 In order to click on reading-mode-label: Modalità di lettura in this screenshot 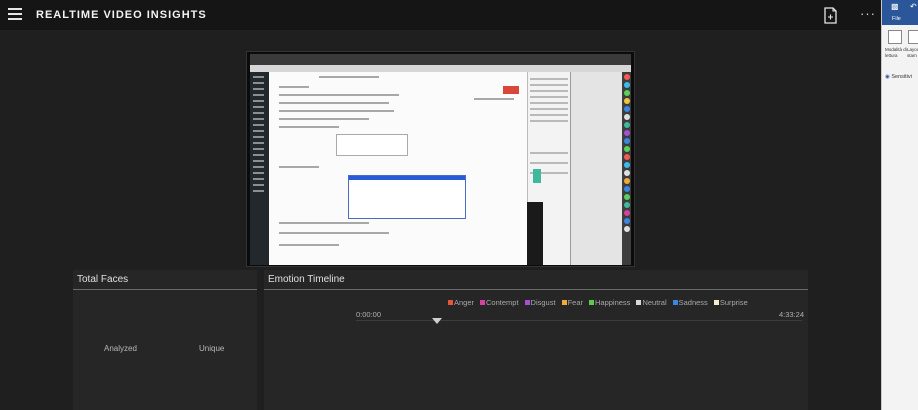, I will do `click(896, 52)`.